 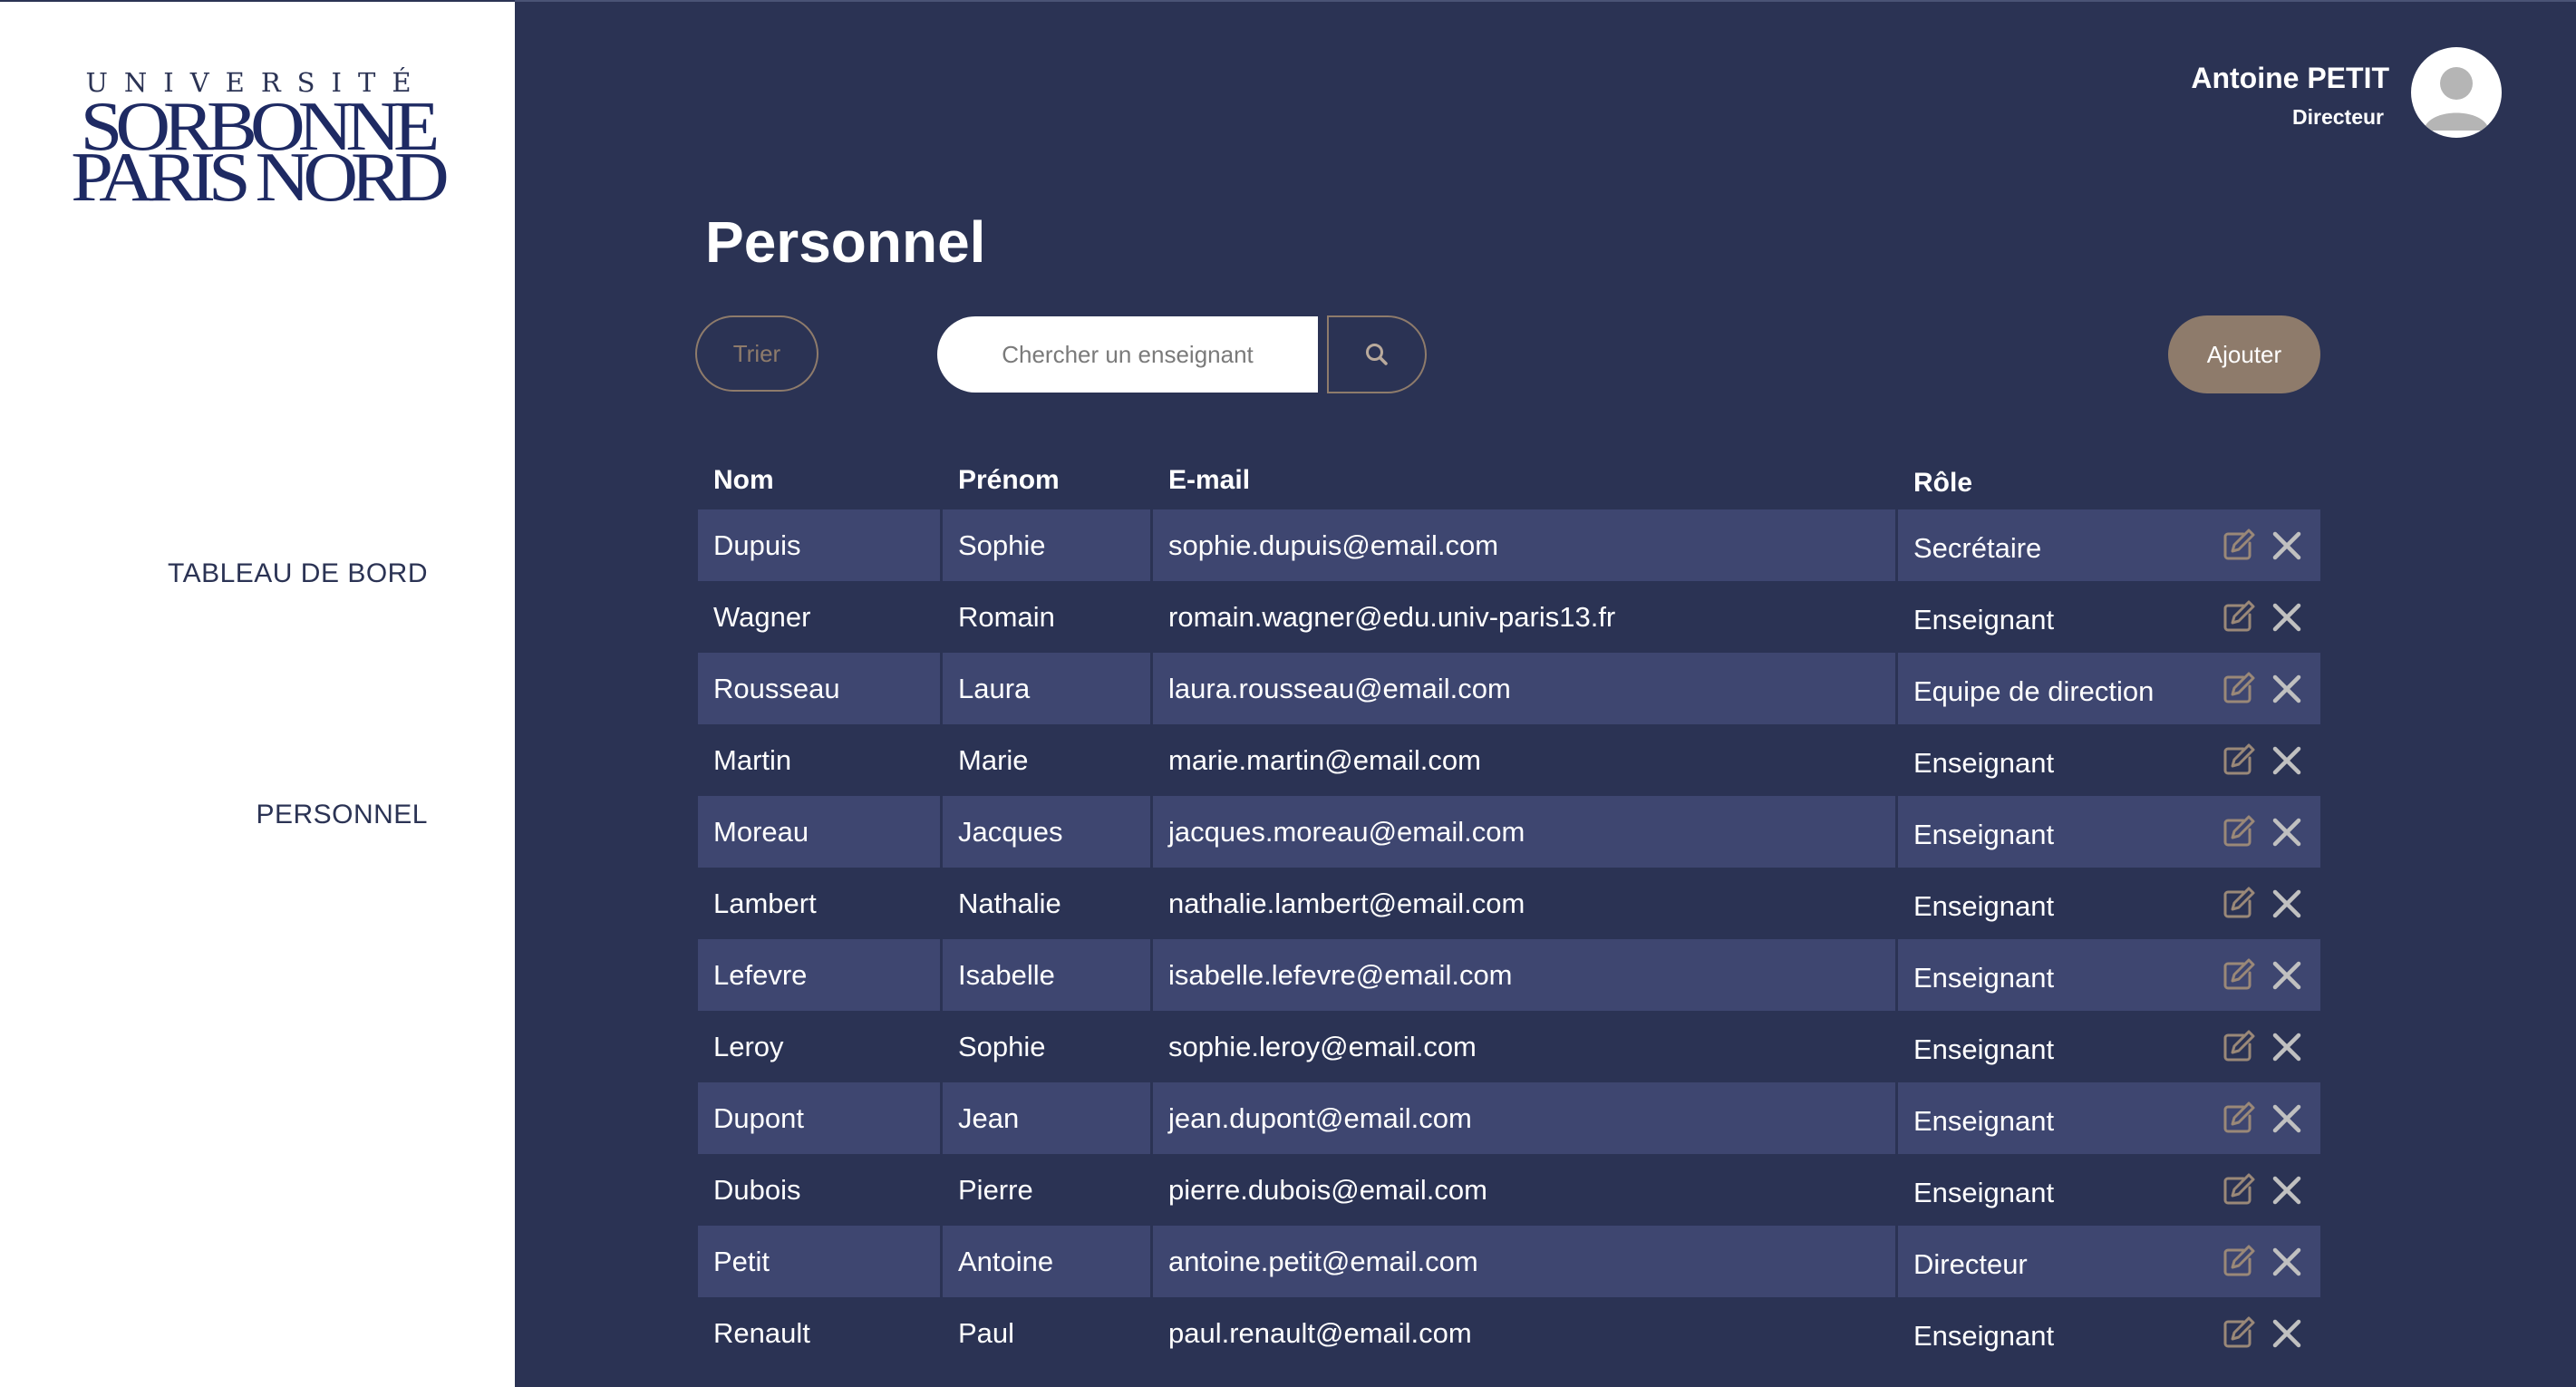 What do you see at coordinates (2456, 99) in the screenshot?
I see `avatar-silhouette` at bounding box center [2456, 99].